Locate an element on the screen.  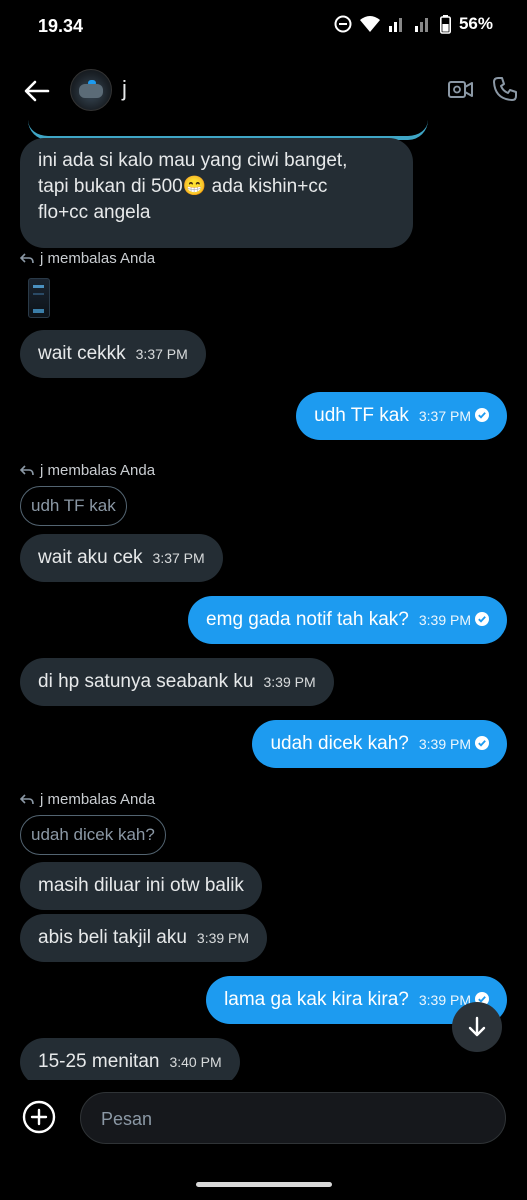
contact-name: j is located at coordinates (124, 89).